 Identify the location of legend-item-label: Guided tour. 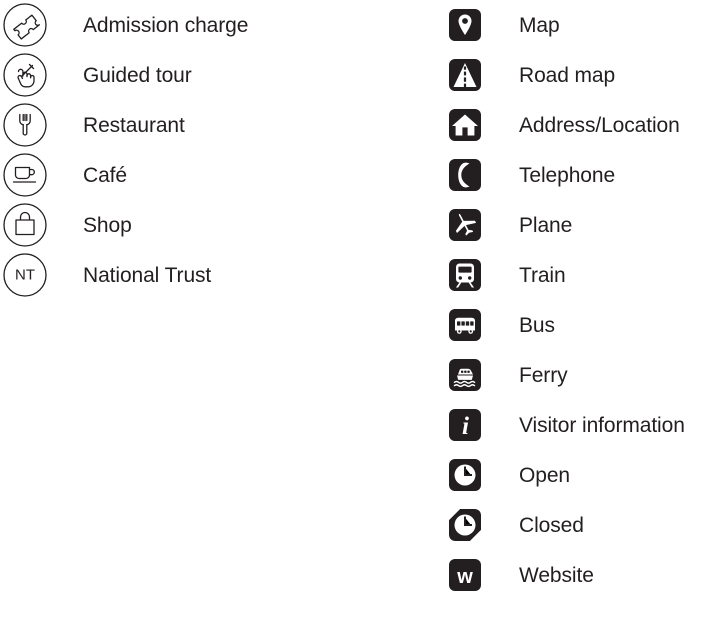
(137, 75).